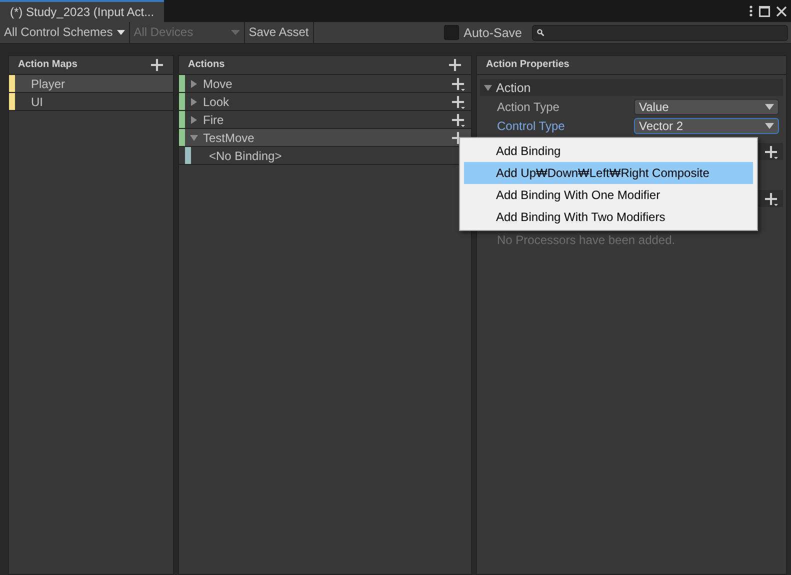  What do you see at coordinates (608, 217) in the screenshot?
I see `menu-item: Add Binding With Two Modifiers` at bounding box center [608, 217].